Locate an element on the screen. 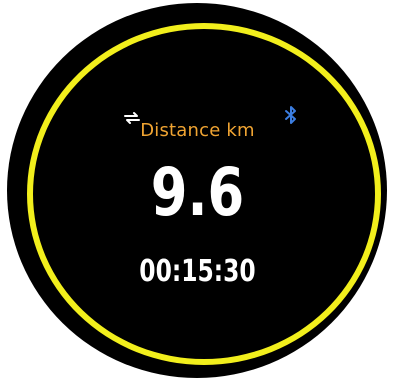 Image resolution: width=395 pixels, height=381 pixels. elapsed-time: 00:15:30 is located at coordinates (197, 271).